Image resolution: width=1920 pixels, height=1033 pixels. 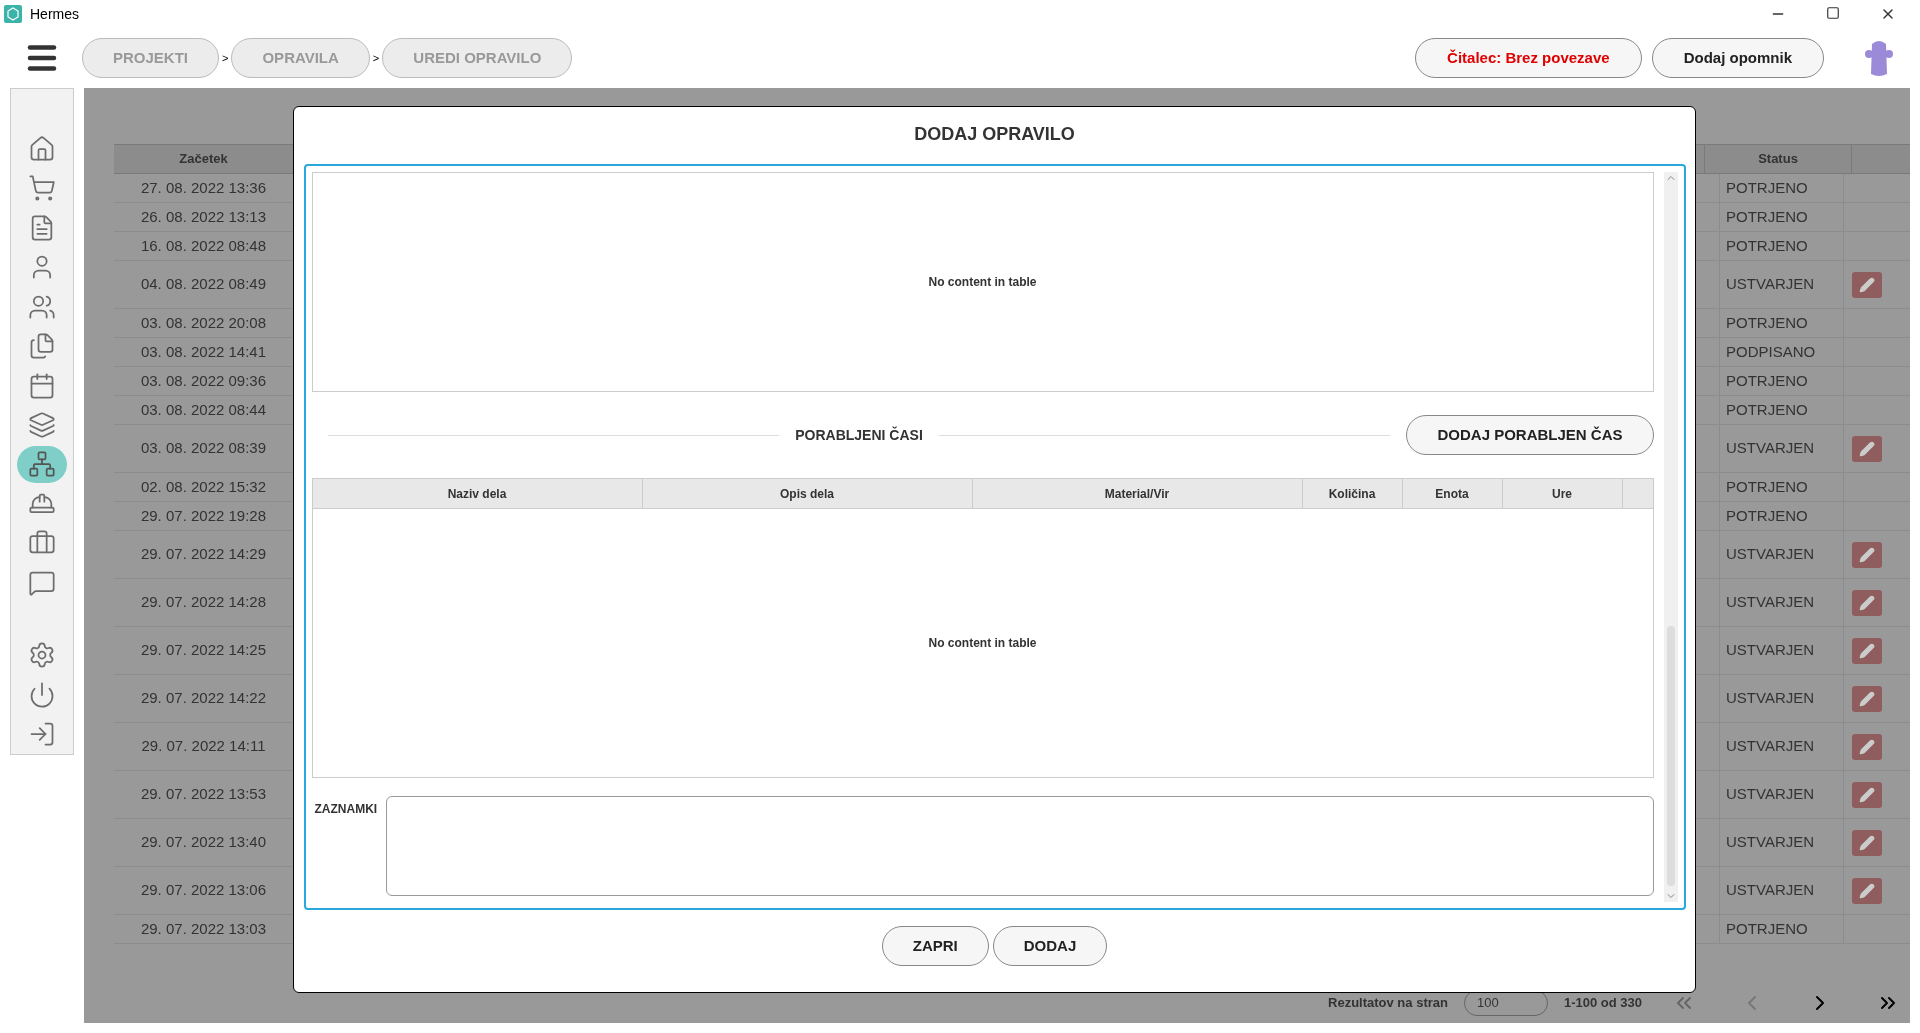 What do you see at coordinates (1771, 351) in the screenshot?
I see `table-cell-text: PODPISANO` at bounding box center [1771, 351].